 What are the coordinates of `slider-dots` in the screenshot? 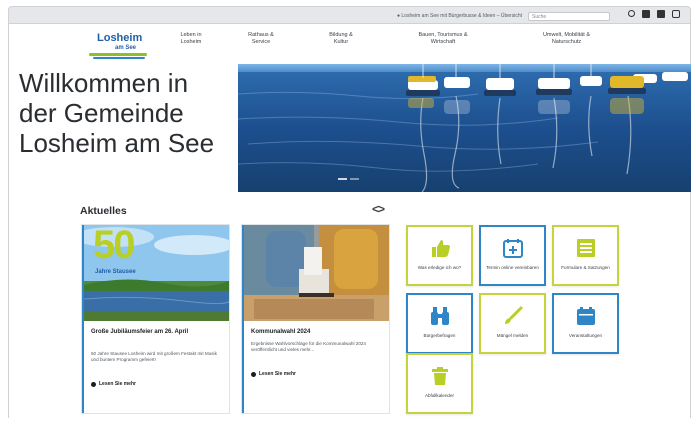 It's located at (348, 179).